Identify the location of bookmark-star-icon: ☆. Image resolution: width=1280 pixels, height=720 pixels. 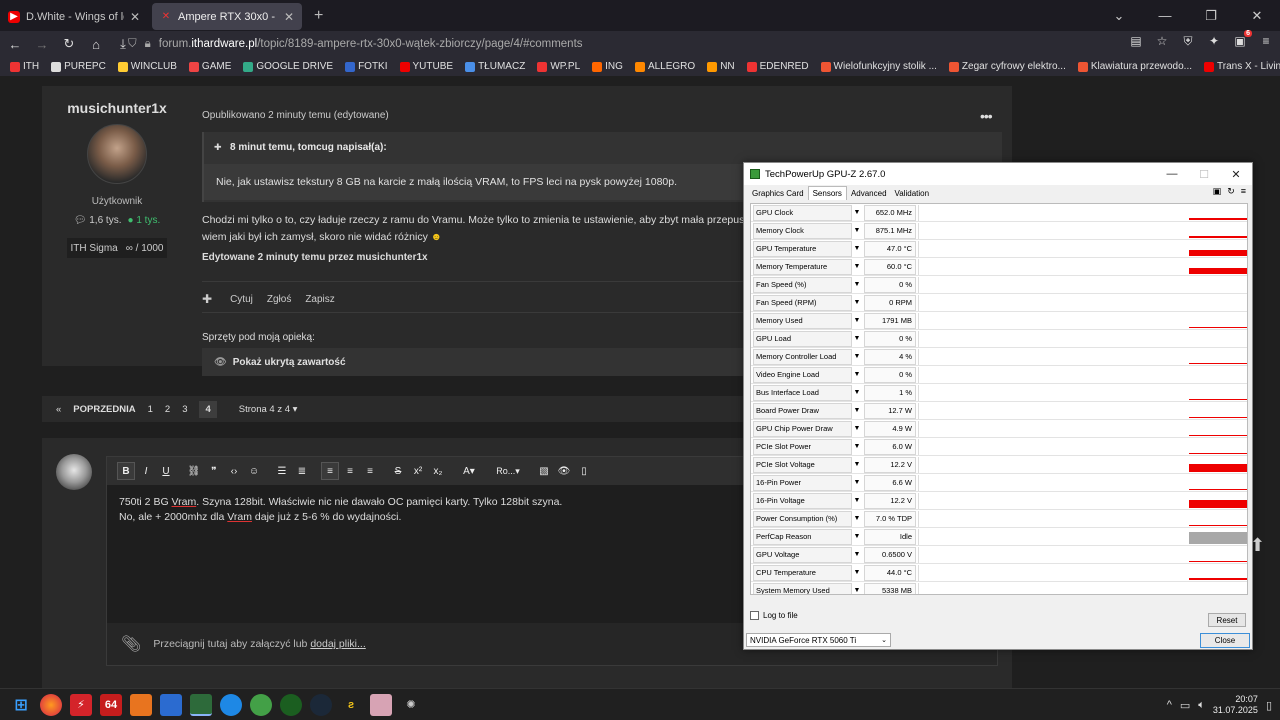
(1162, 41).